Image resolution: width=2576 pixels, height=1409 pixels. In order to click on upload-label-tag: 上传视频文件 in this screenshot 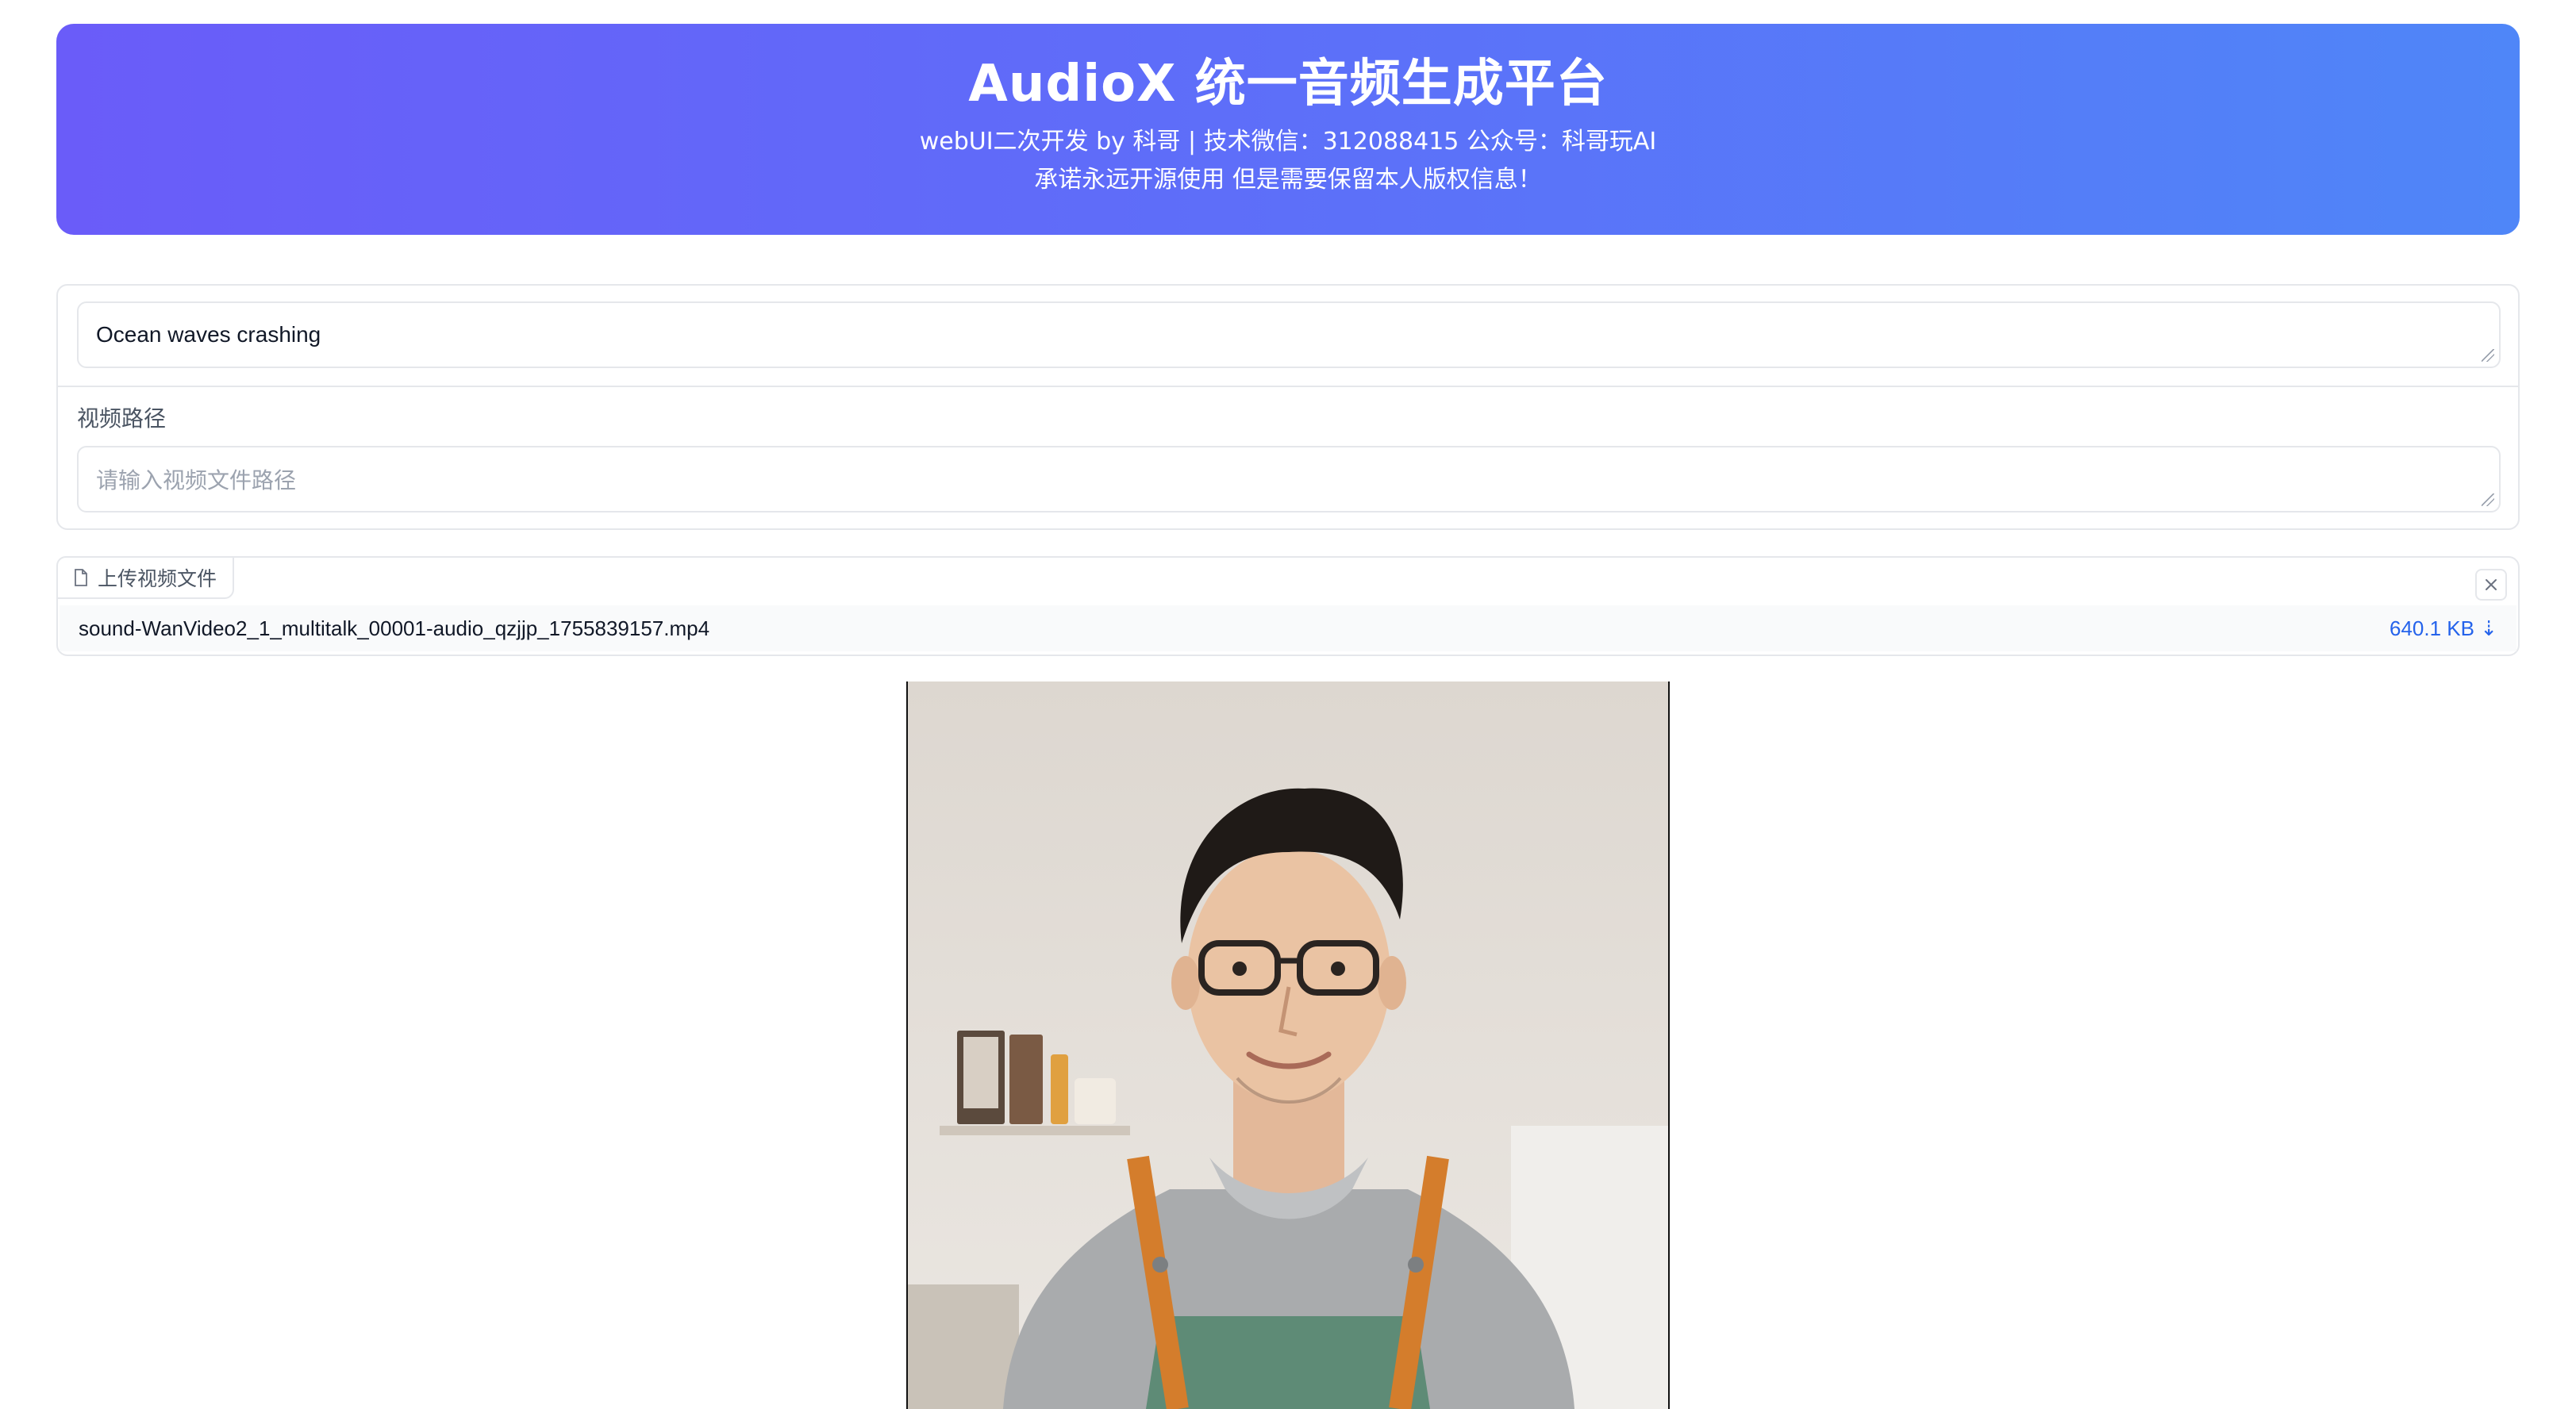, I will do `click(145, 577)`.